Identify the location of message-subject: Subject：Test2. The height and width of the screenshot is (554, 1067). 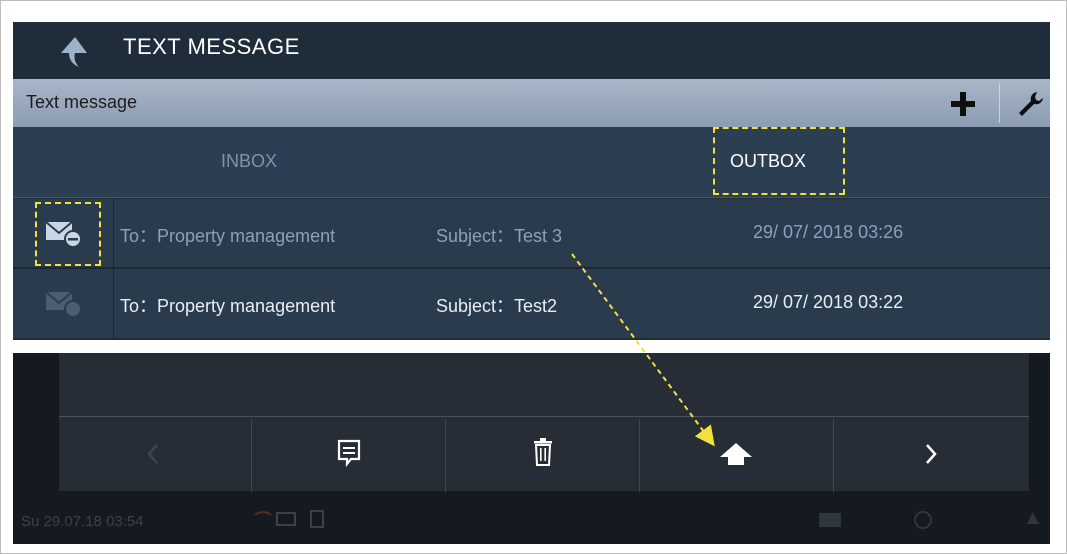
(497, 306).